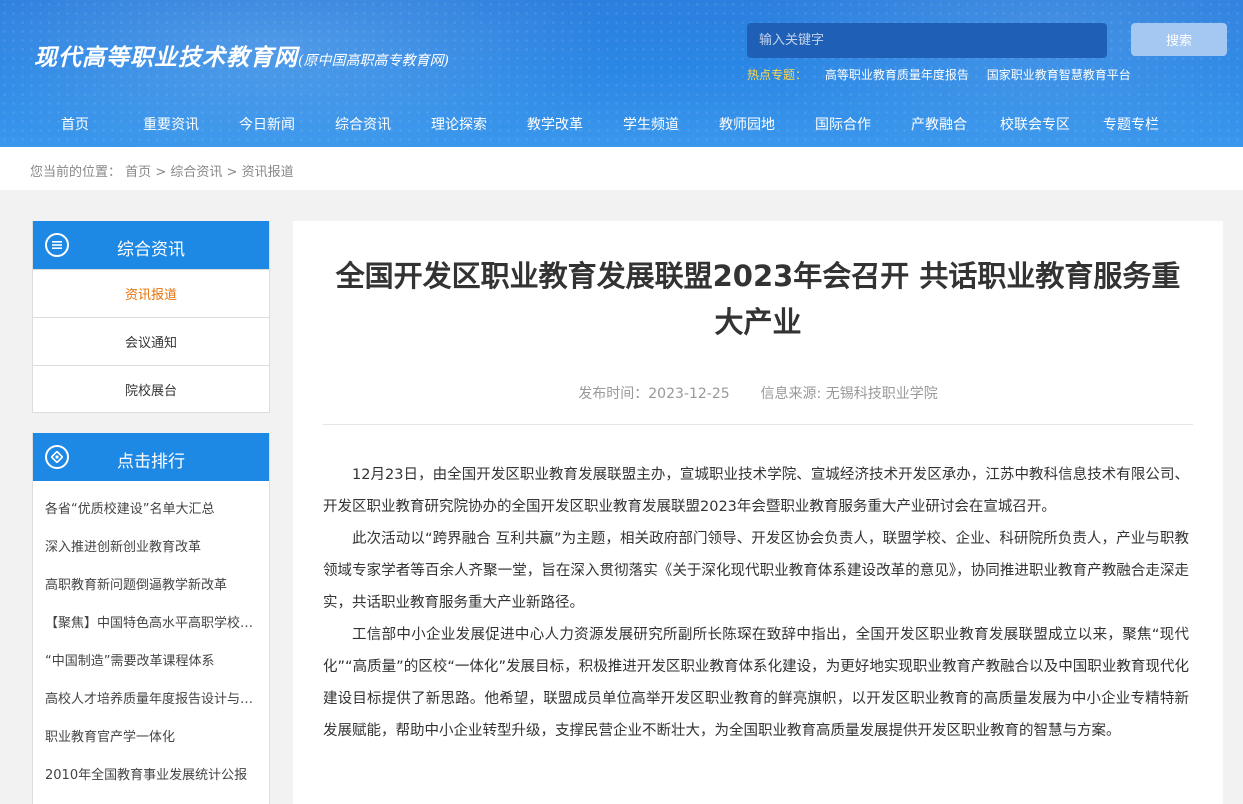 The height and width of the screenshot is (804, 1243). What do you see at coordinates (151, 659) in the screenshot?
I see `ranking-item: “中国制造”需要改革课程体系` at bounding box center [151, 659].